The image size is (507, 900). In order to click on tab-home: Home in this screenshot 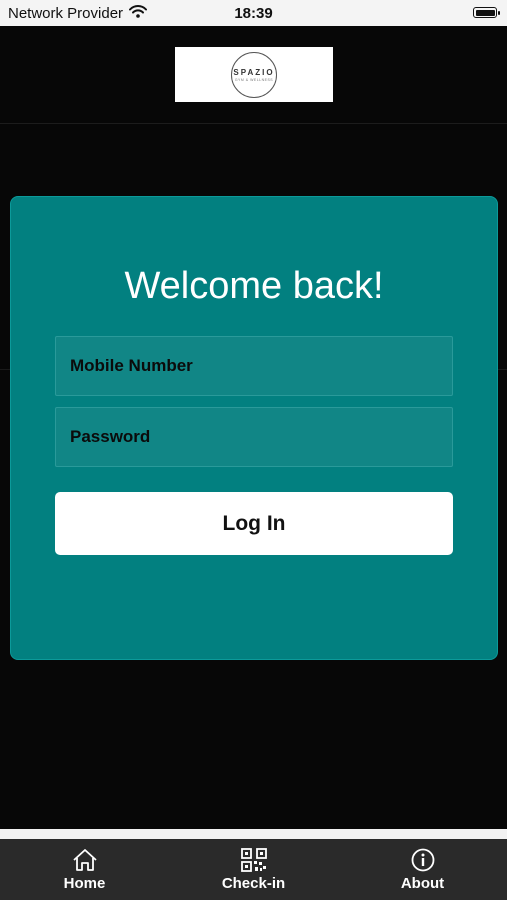, I will do `click(84, 869)`.